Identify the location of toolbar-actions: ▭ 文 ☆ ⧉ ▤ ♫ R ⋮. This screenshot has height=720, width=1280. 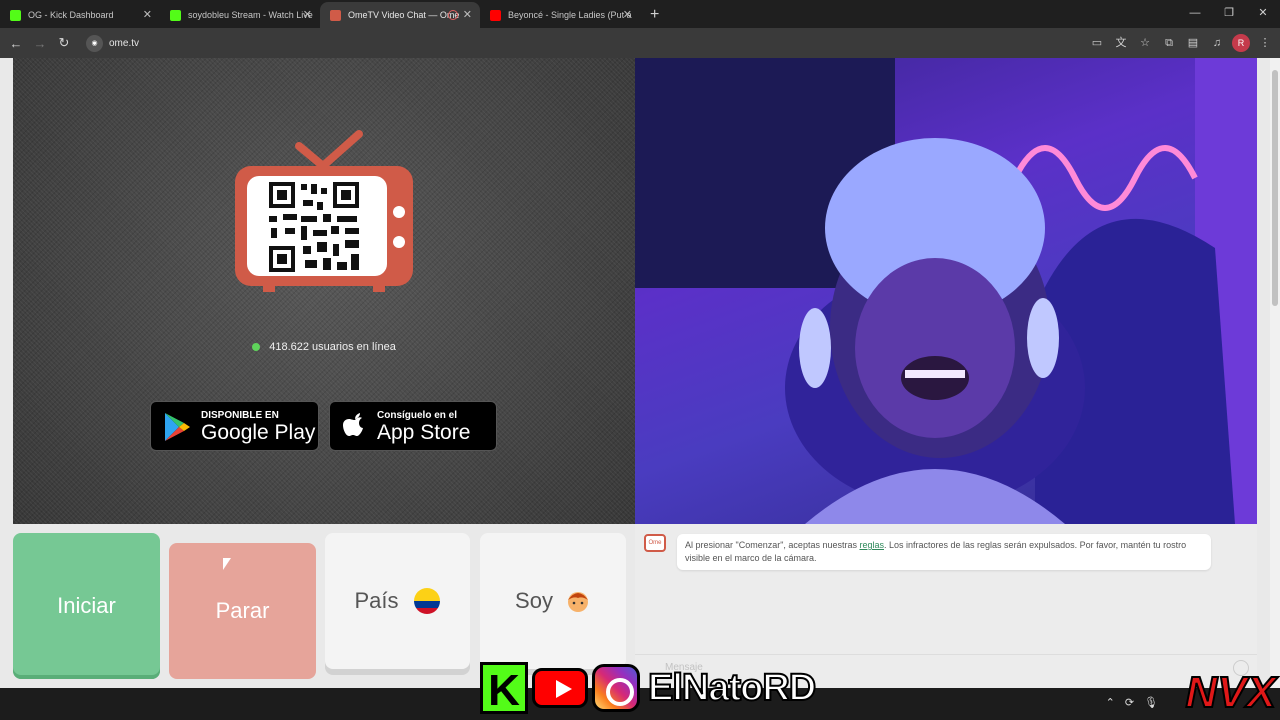
(1181, 43).